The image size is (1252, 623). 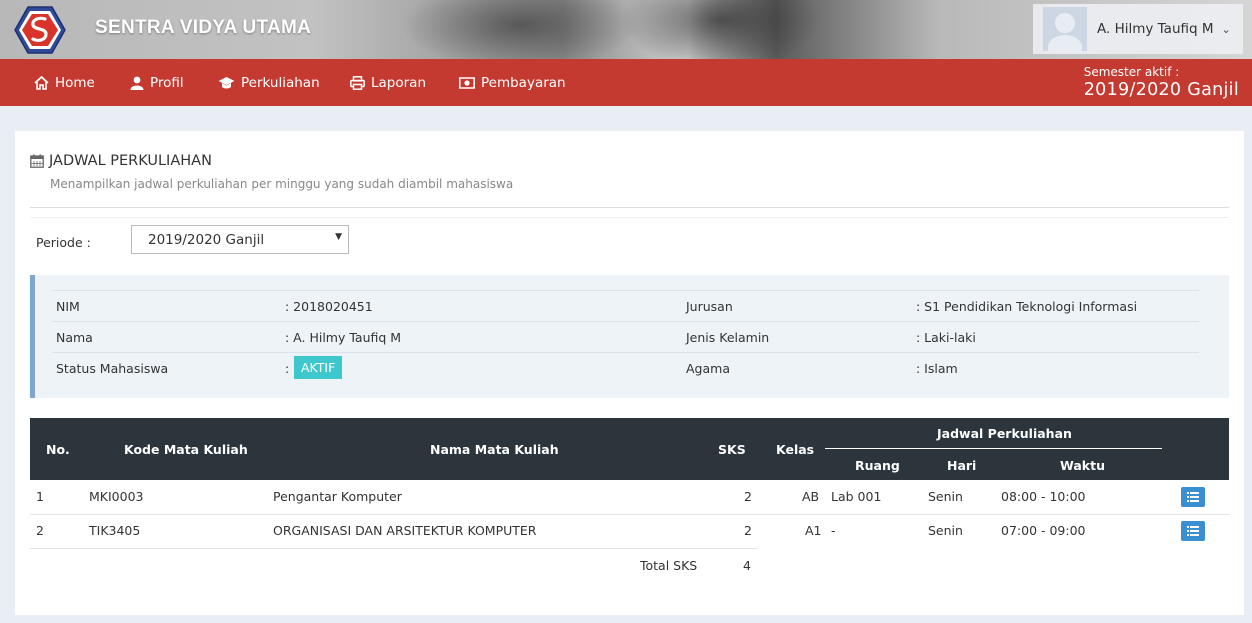 I want to click on cell-no: 2, so click(x=40, y=530).